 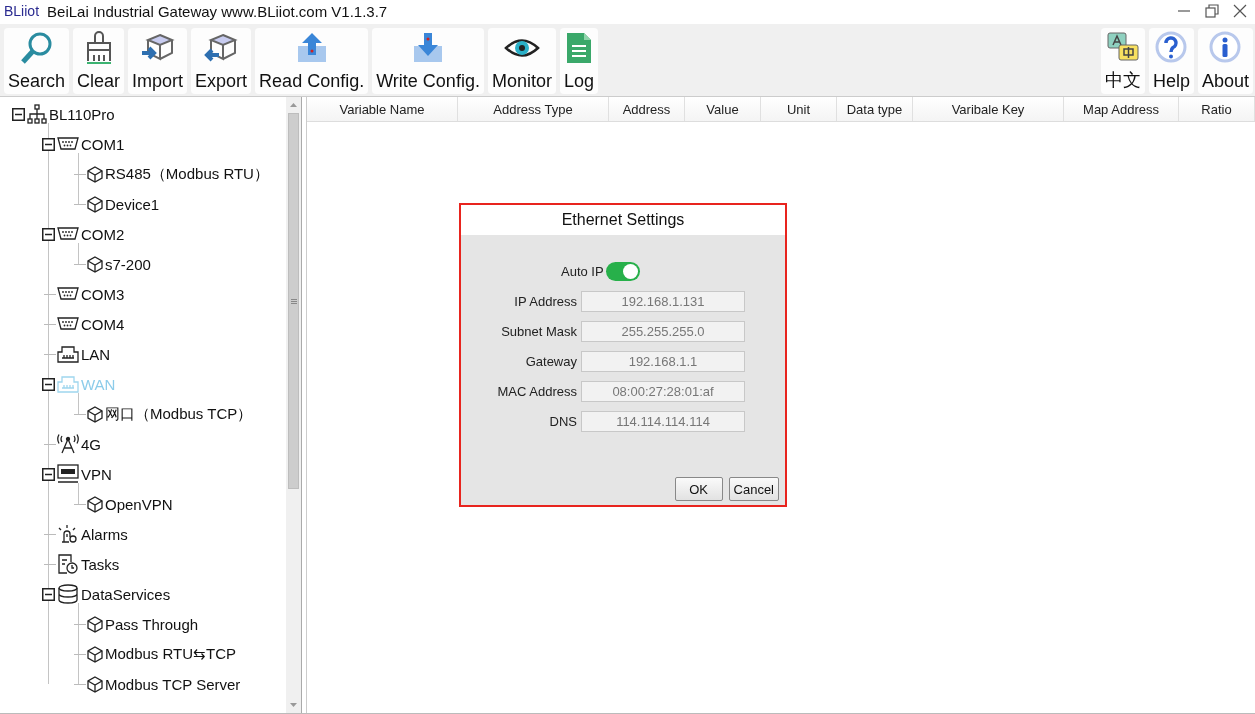 What do you see at coordinates (545, 301) in the screenshot?
I see `field-label: IP Address` at bounding box center [545, 301].